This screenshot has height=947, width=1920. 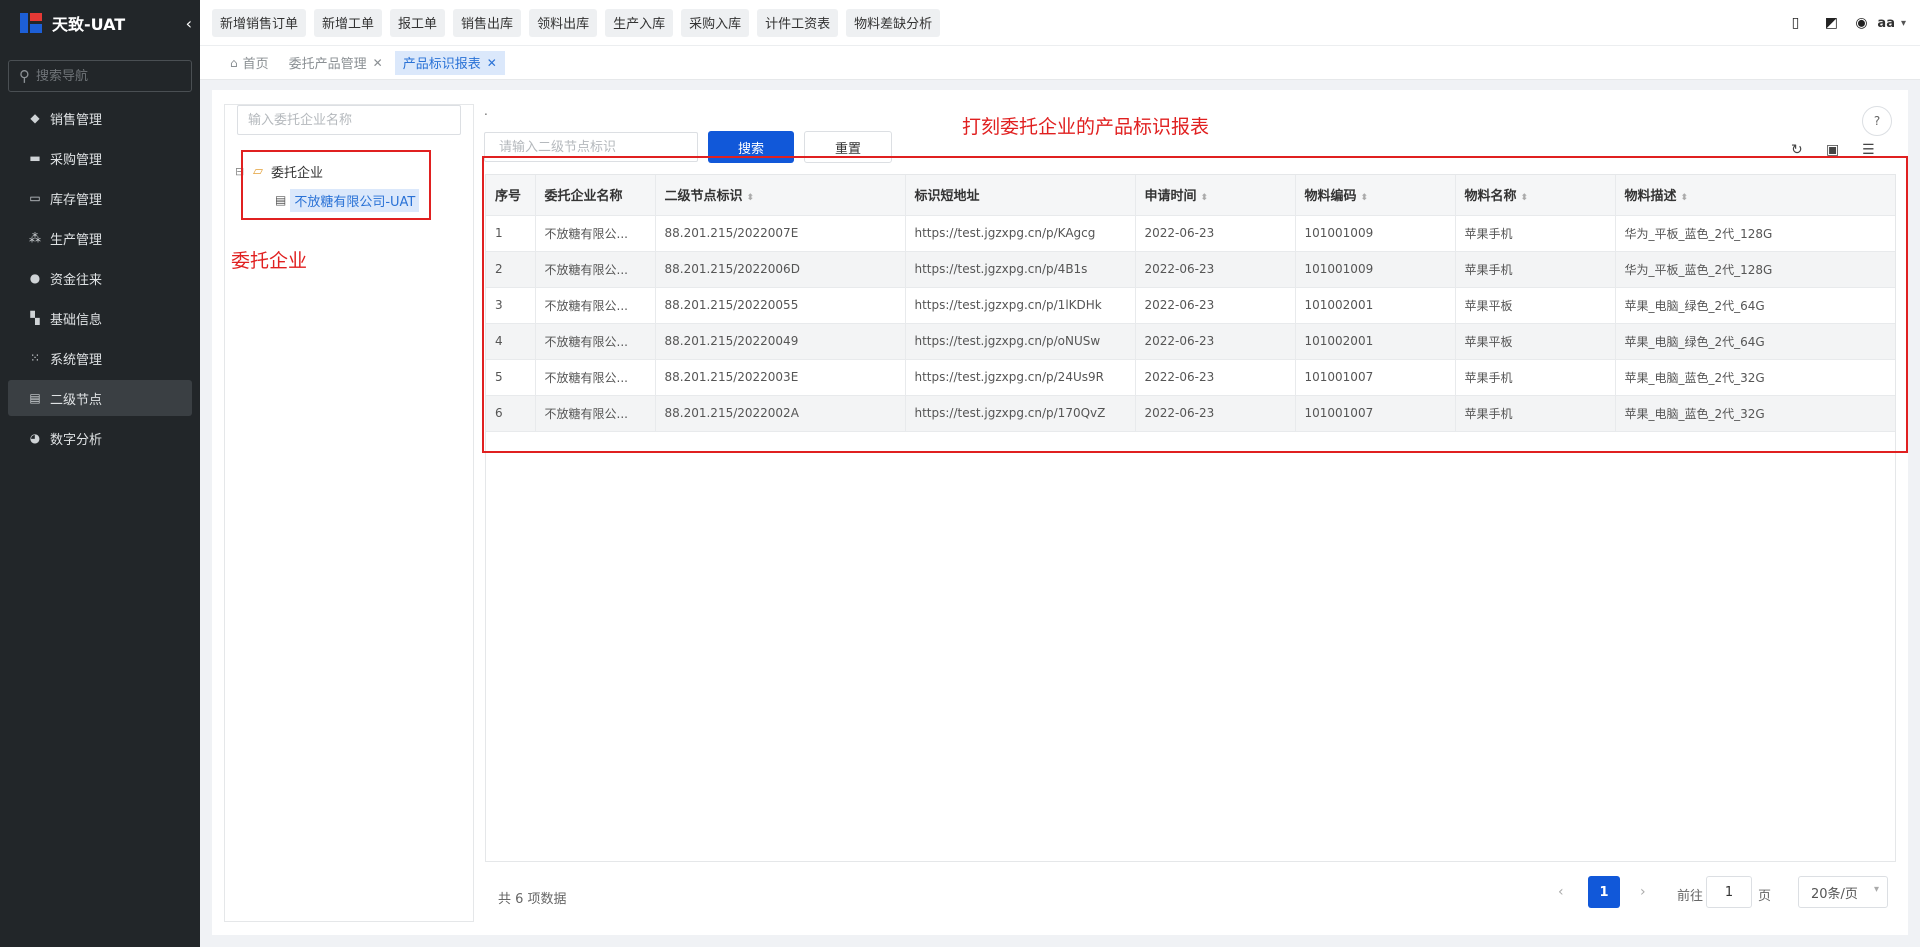 What do you see at coordinates (418, 22) in the screenshot?
I see `quick-work-report-button: 报工单` at bounding box center [418, 22].